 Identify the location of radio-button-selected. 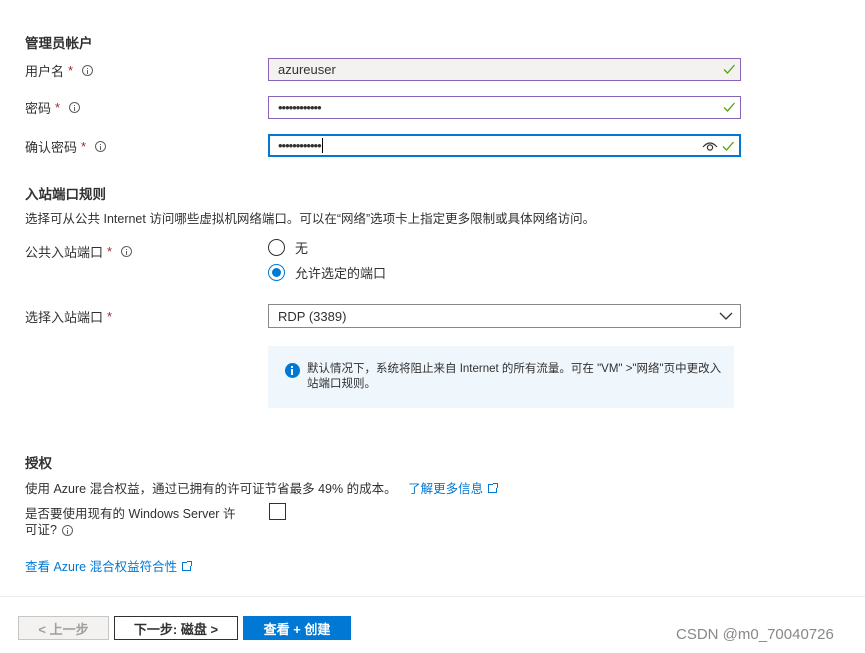
(276, 272).